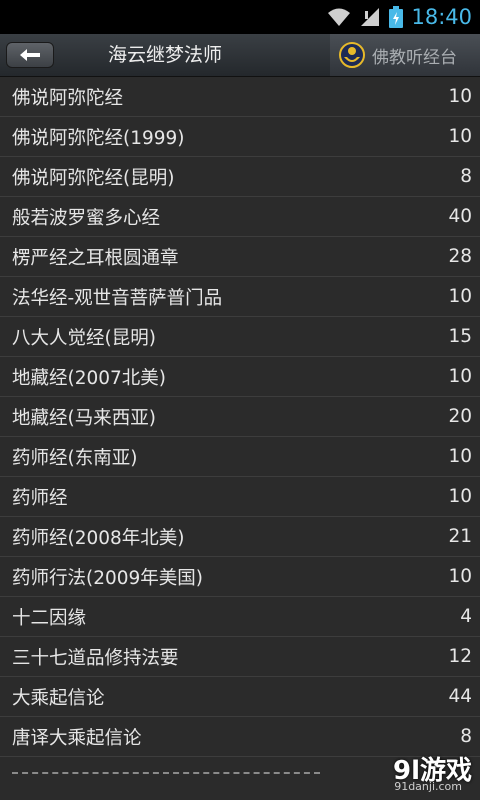 The image size is (480, 800). Describe the element at coordinates (165, 55) in the screenshot. I see `page-title: 海云继梦法师` at that location.